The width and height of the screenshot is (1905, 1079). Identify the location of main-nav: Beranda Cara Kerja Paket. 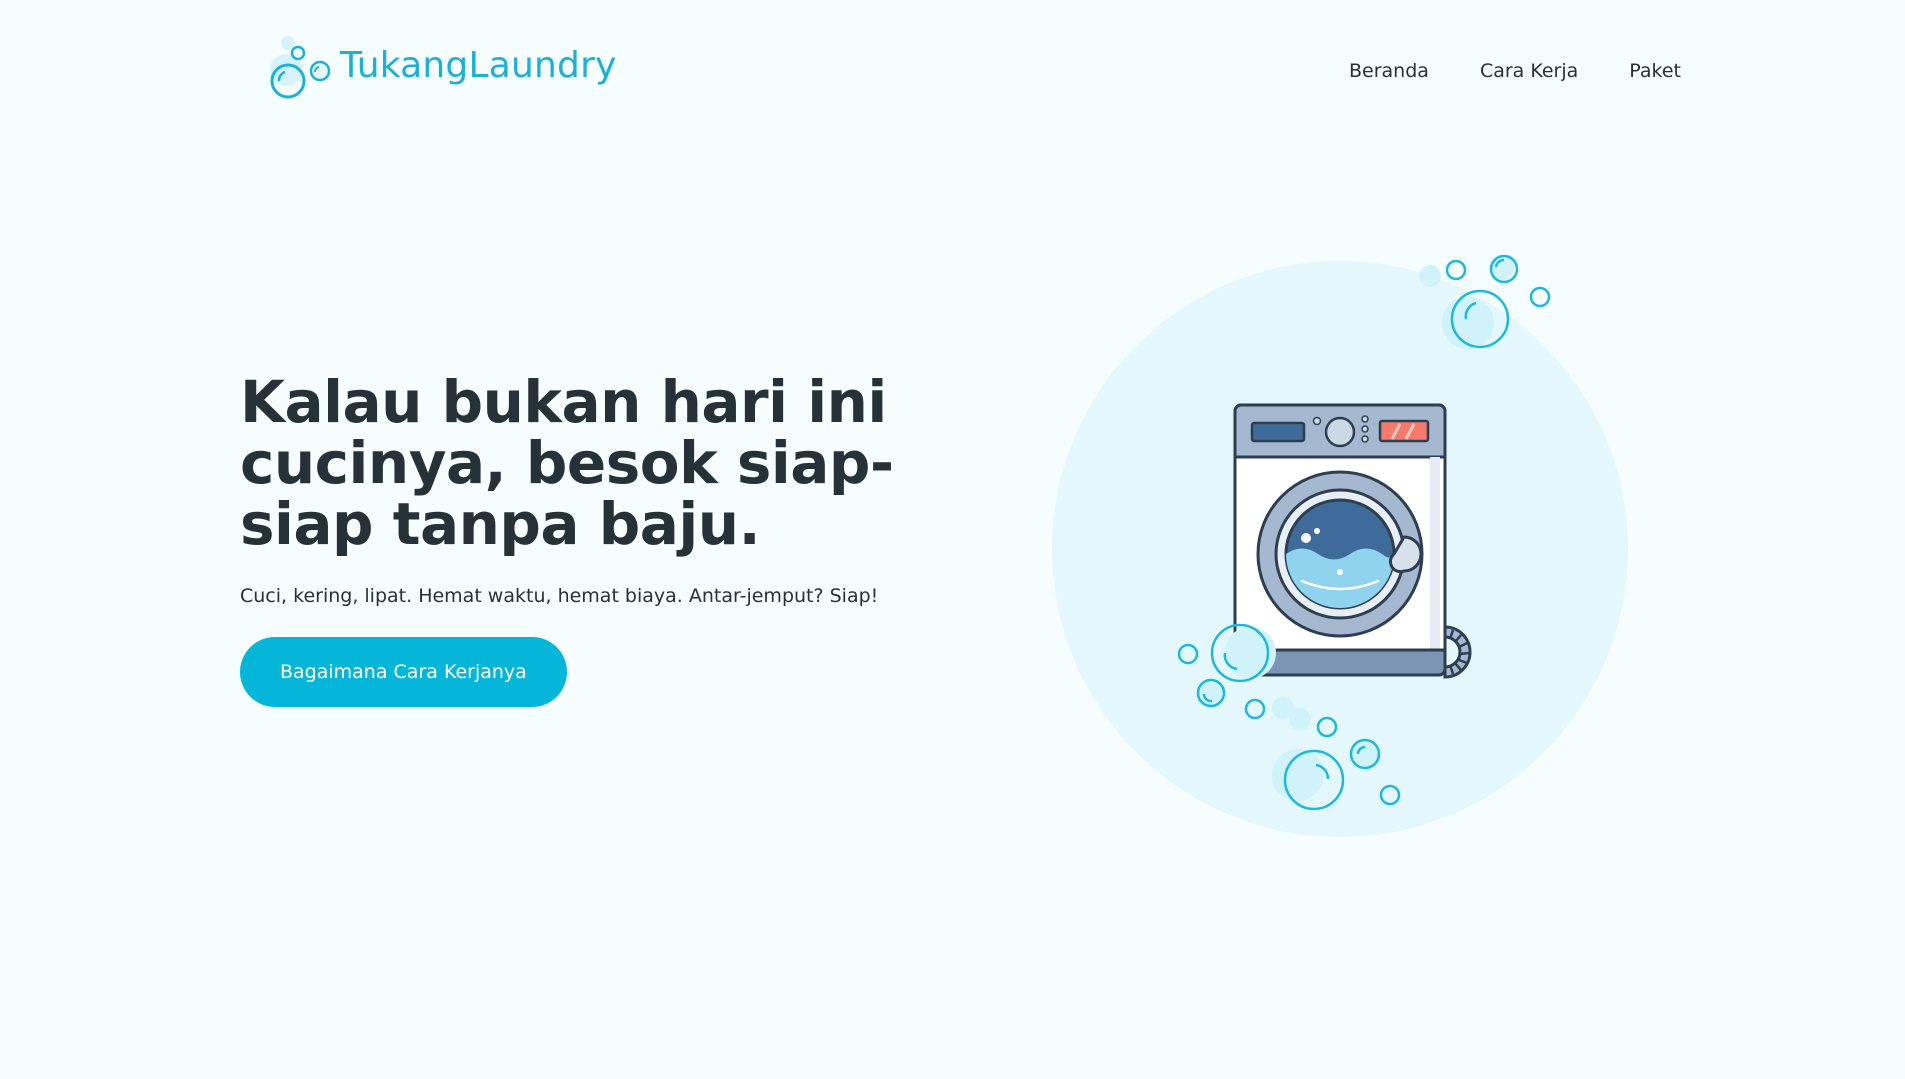
(1515, 71).